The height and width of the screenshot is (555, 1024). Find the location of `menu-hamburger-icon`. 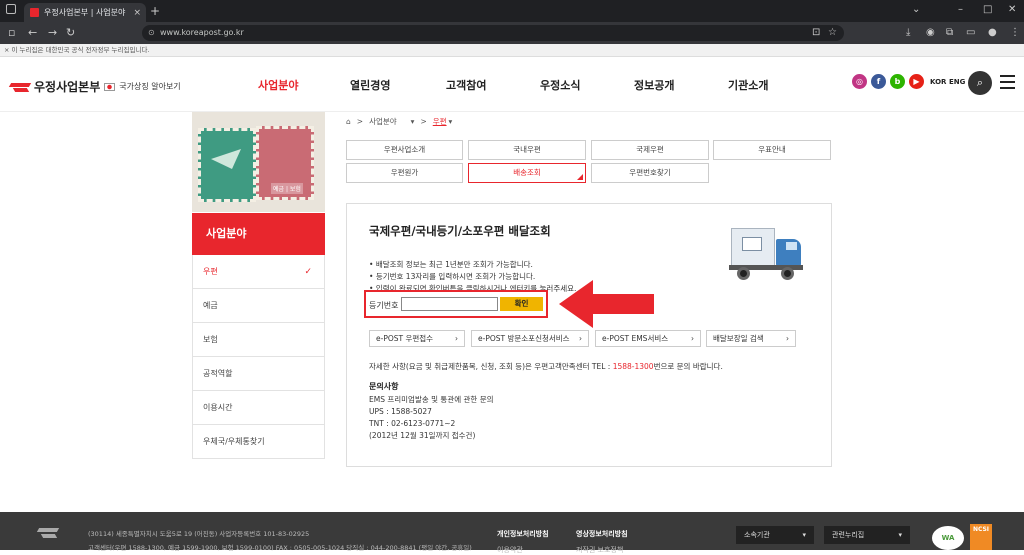

menu-hamburger-icon is located at coordinates (1007, 82).